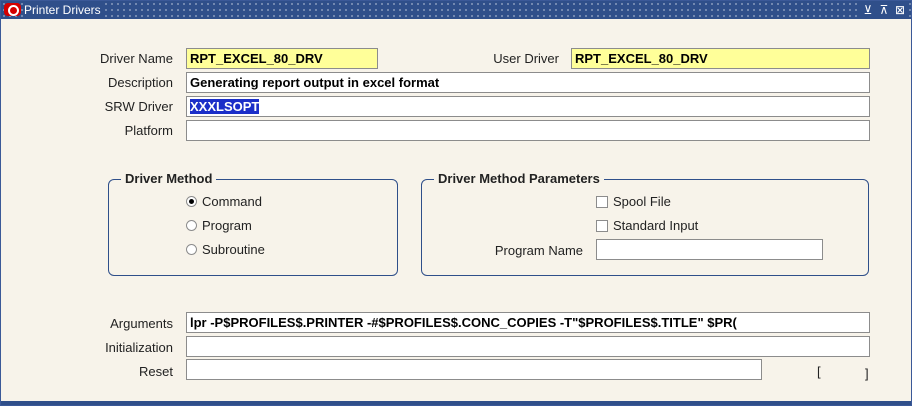  Describe the element at coordinates (656, 225) in the screenshot. I see `standard-input-label: Standard Input` at that location.